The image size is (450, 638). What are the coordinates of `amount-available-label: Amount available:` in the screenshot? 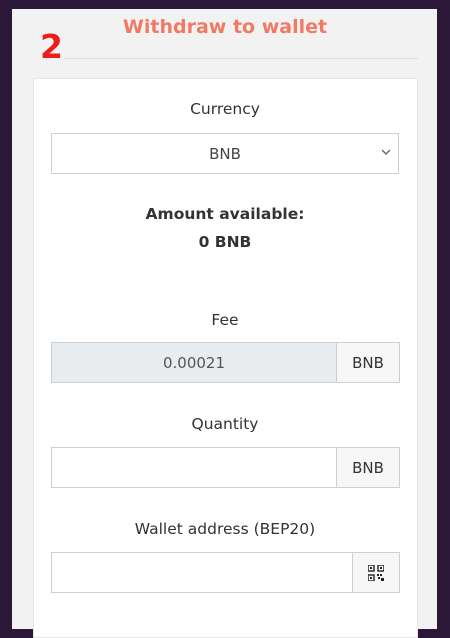 It's located at (225, 214).